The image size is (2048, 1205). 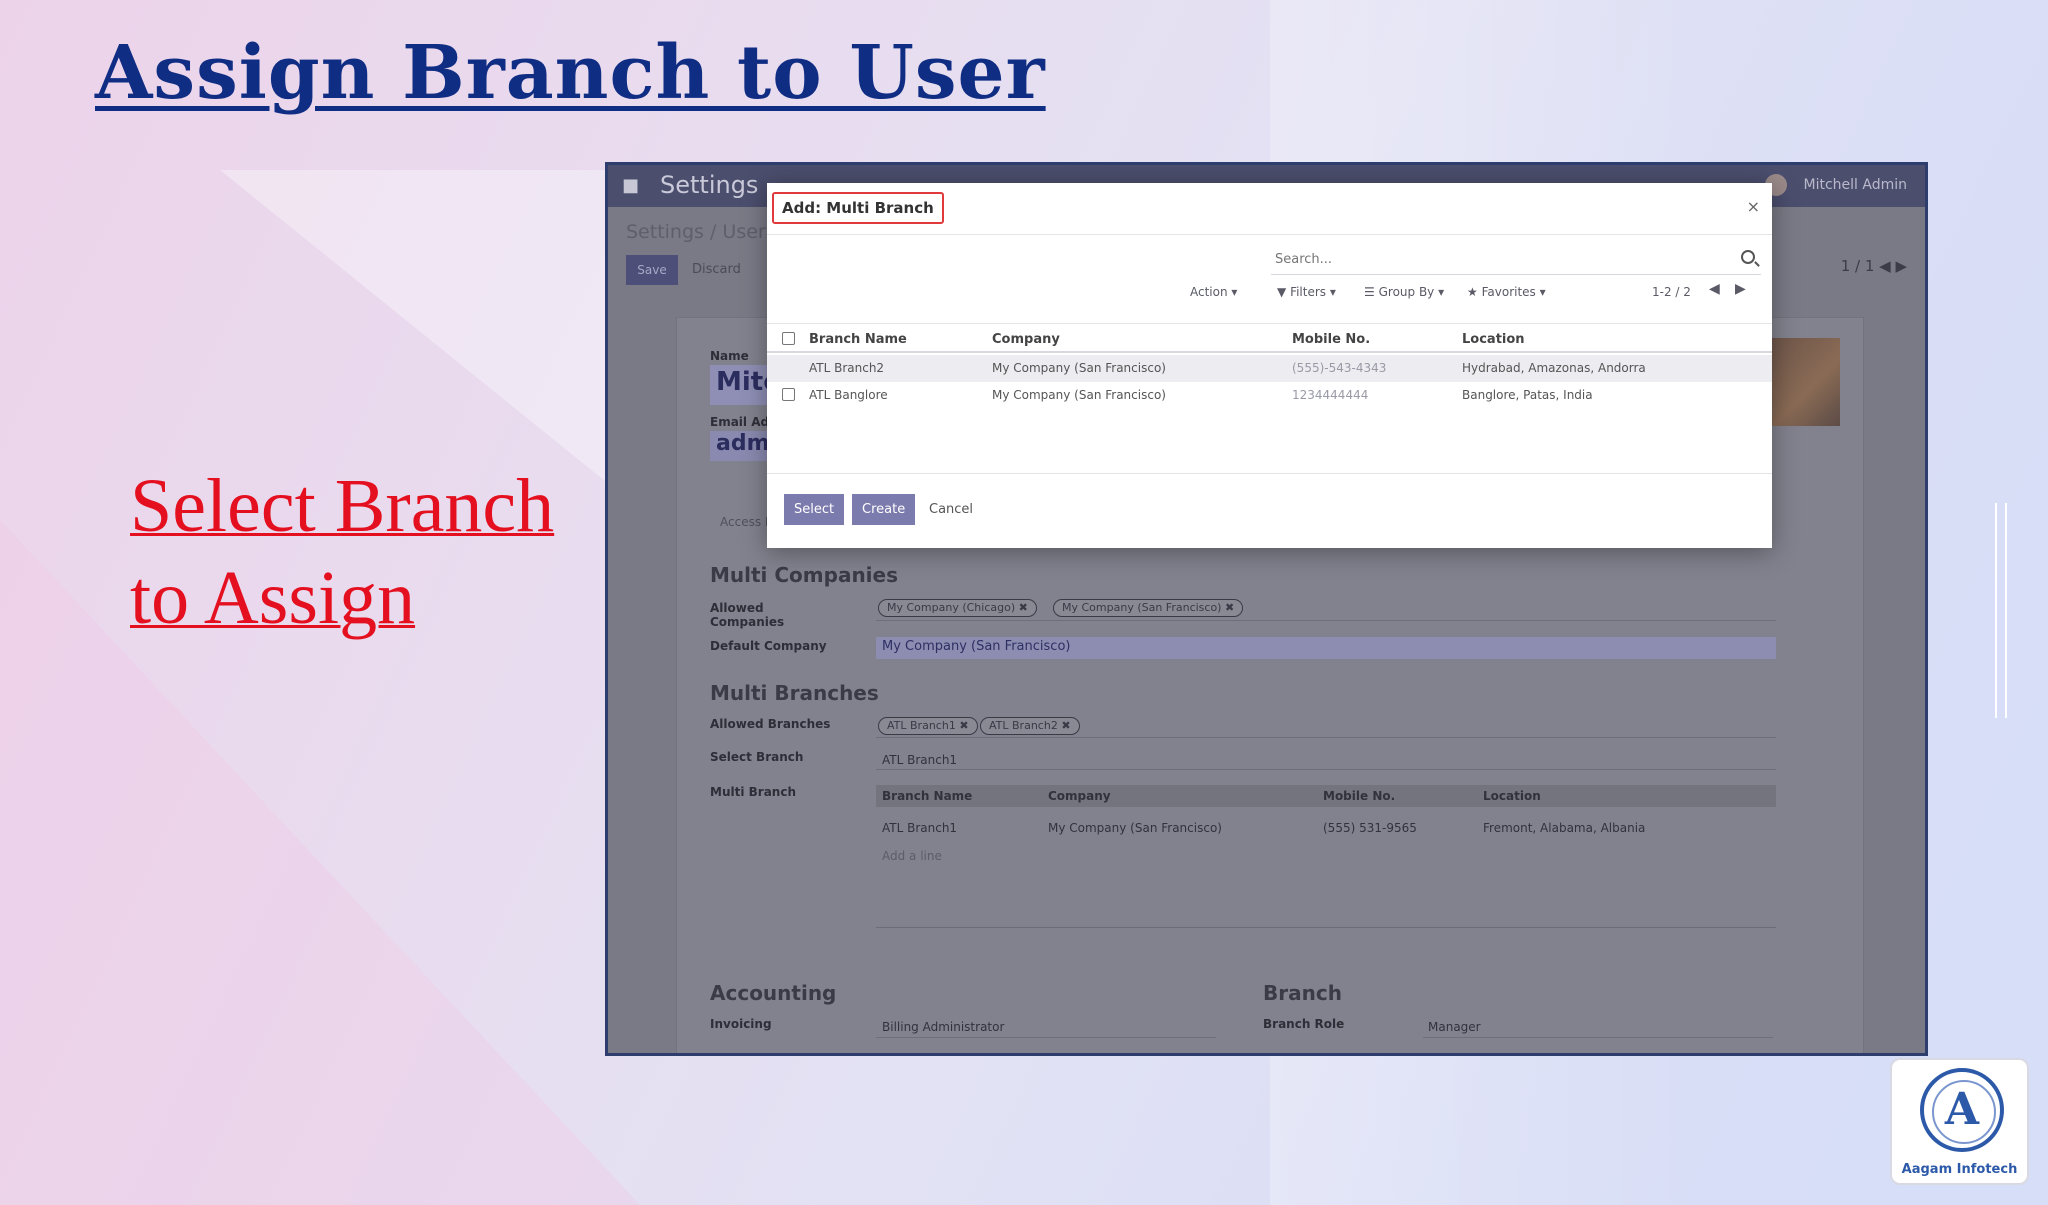 I want to click on invoicing-select: Billing Administrator, so click(x=943, y=1027).